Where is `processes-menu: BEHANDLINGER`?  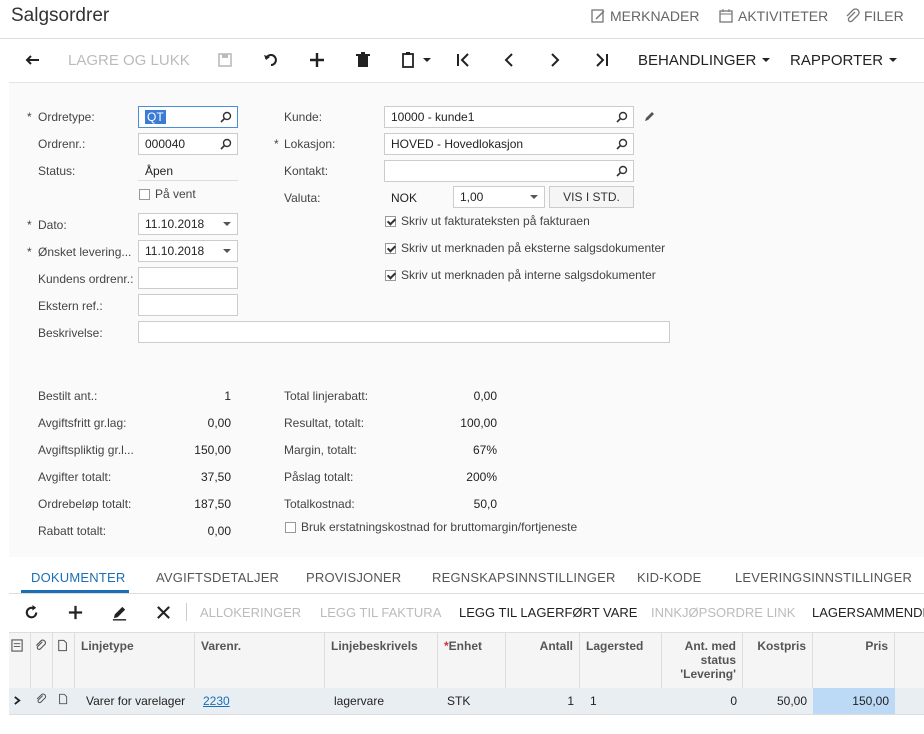 processes-menu: BEHANDLINGER is located at coordinates (704, 60).